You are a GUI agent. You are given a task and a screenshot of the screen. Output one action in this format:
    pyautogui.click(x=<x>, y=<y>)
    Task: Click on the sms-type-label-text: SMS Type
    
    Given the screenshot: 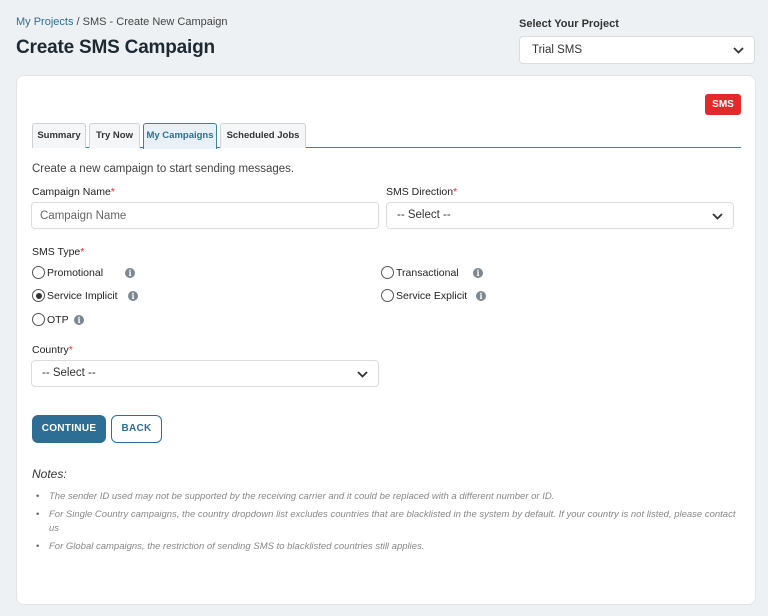 What is the action you would take?
    pyautogui.click(x=56, y=252)
    